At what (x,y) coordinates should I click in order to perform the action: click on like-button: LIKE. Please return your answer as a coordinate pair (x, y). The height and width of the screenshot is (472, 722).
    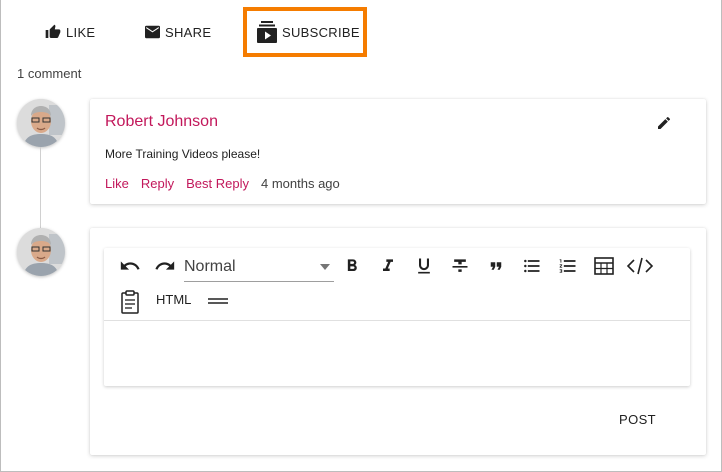
    Looking at the image, I should click on (70, 32).